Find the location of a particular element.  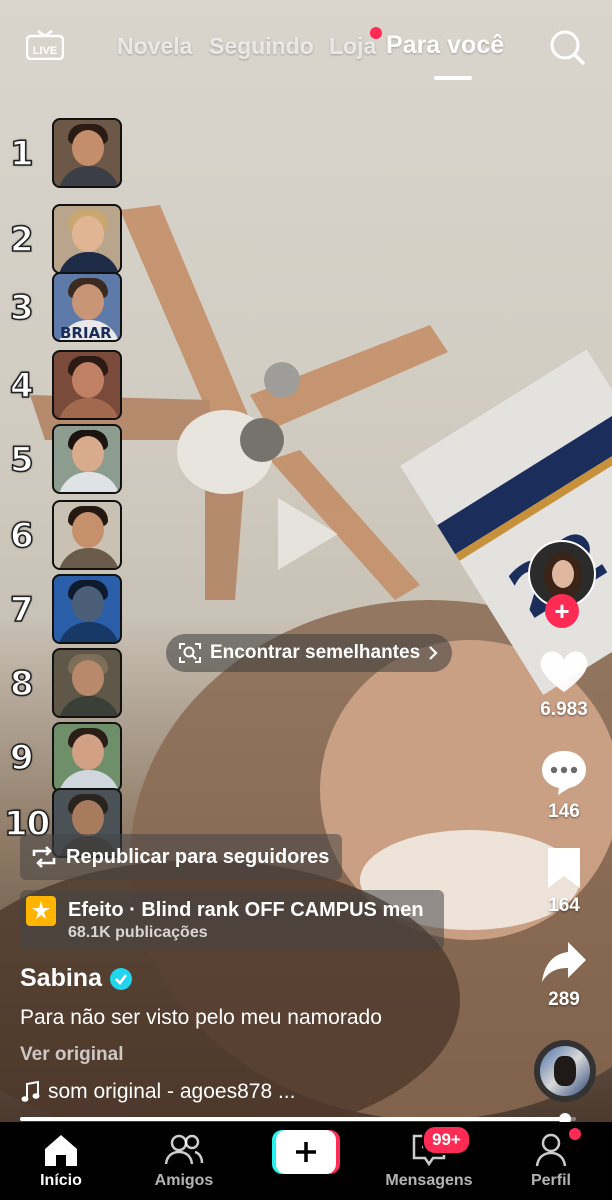

profile-notification-dot is located at coordinates (575, 1134).